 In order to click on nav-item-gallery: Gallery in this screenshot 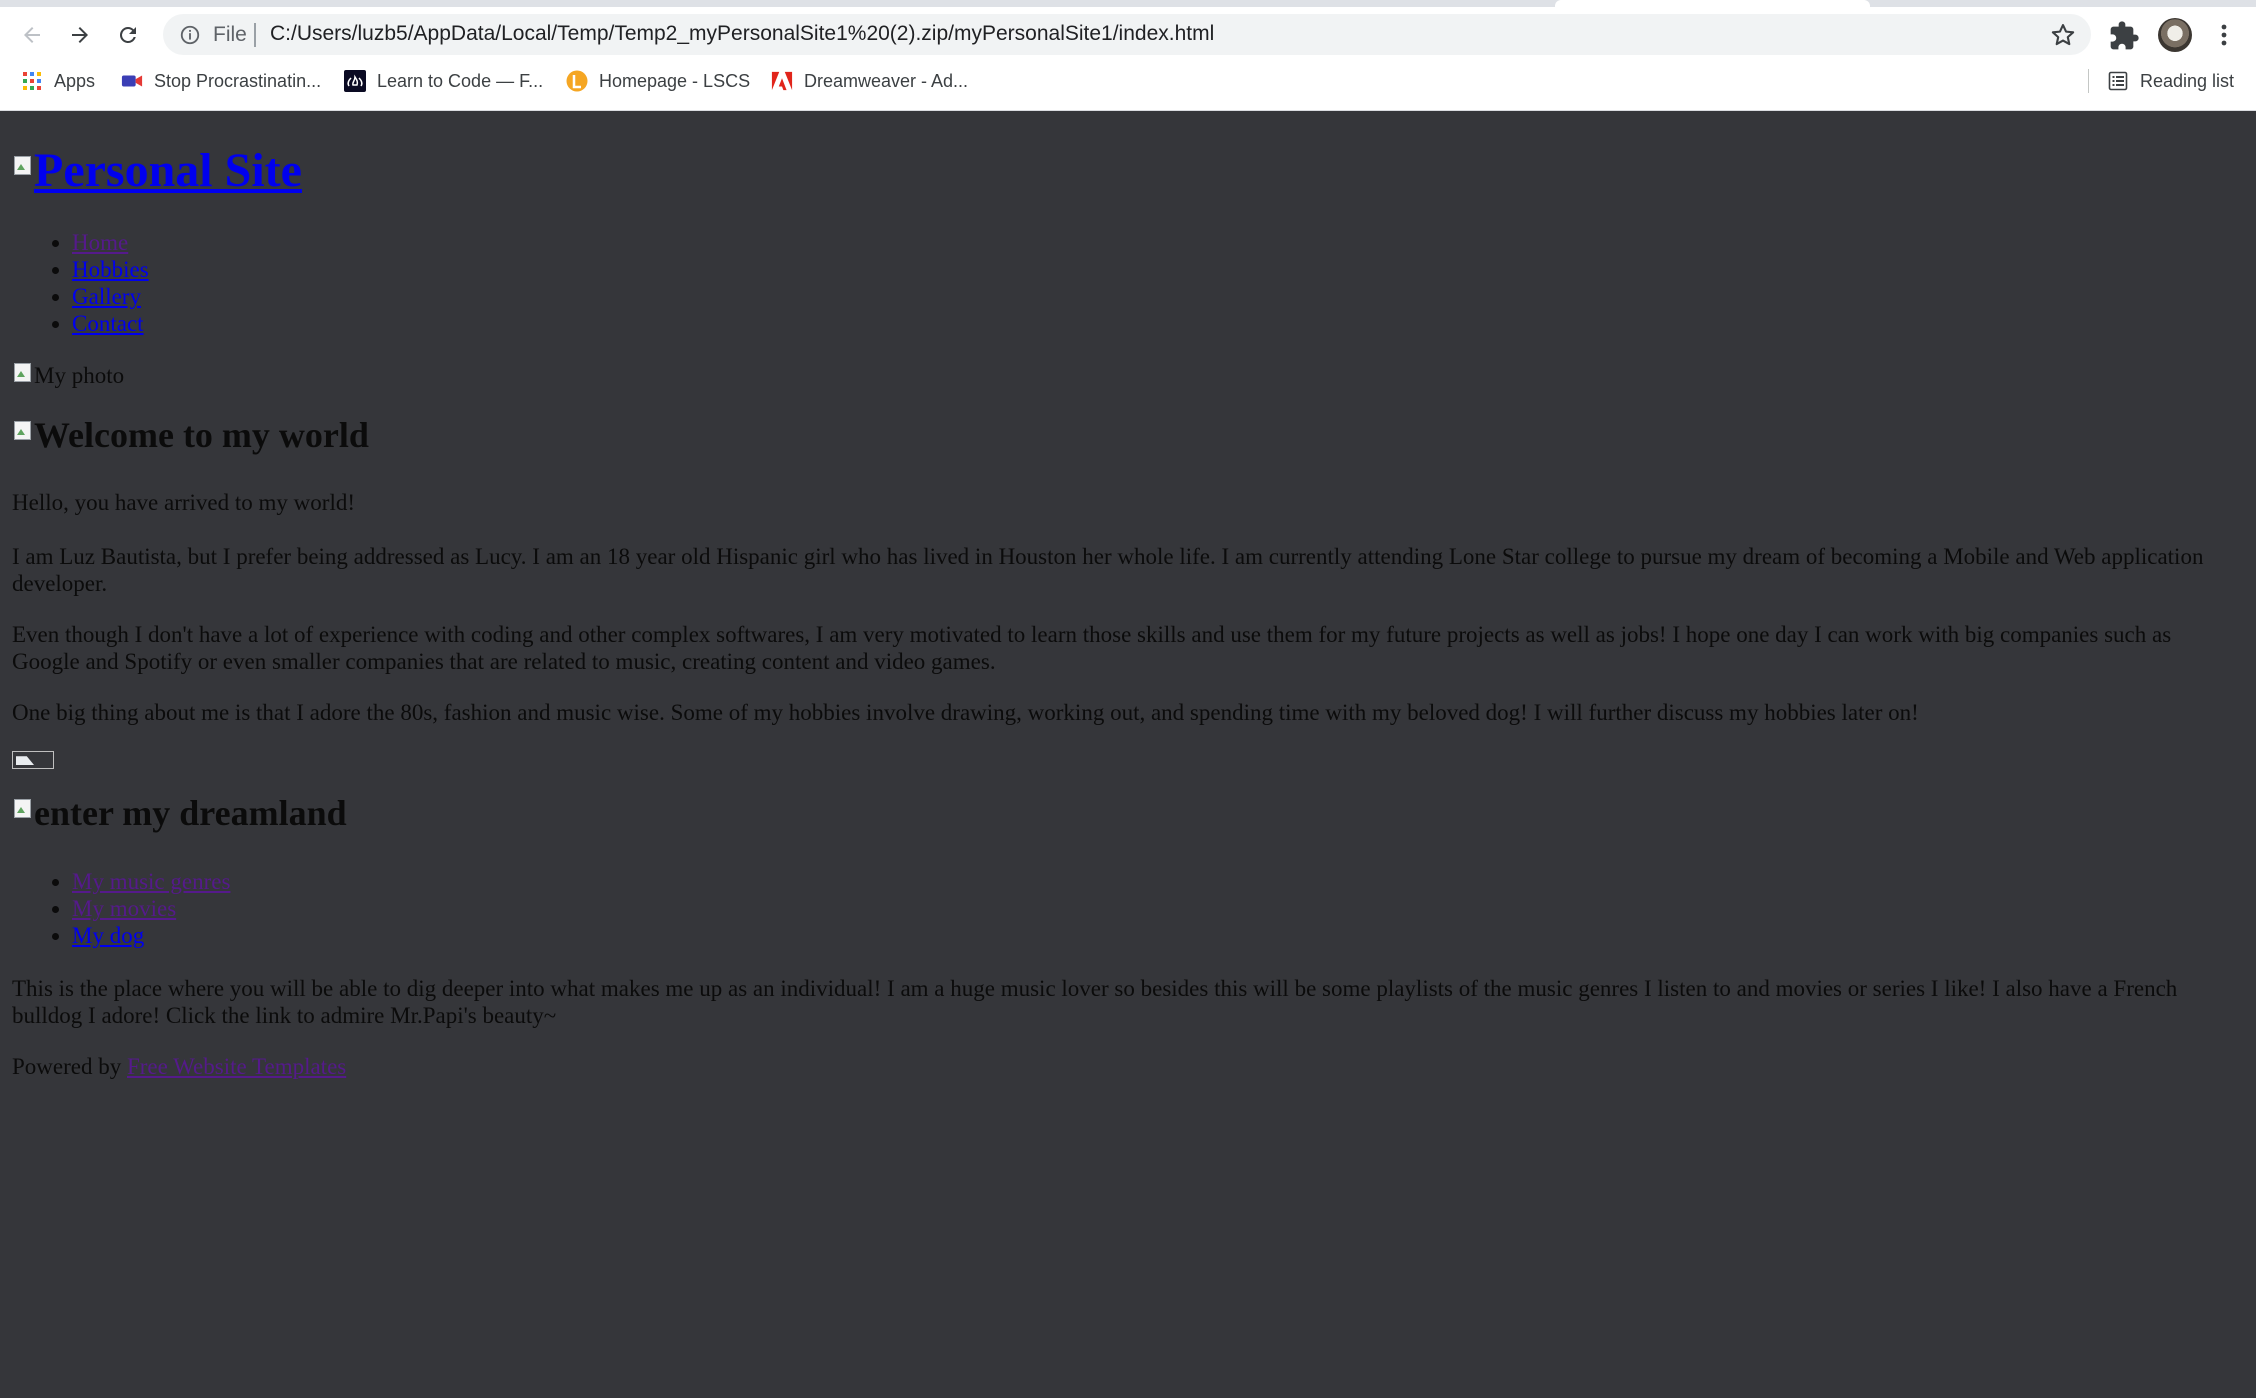, I will do `click(110, 296)`.